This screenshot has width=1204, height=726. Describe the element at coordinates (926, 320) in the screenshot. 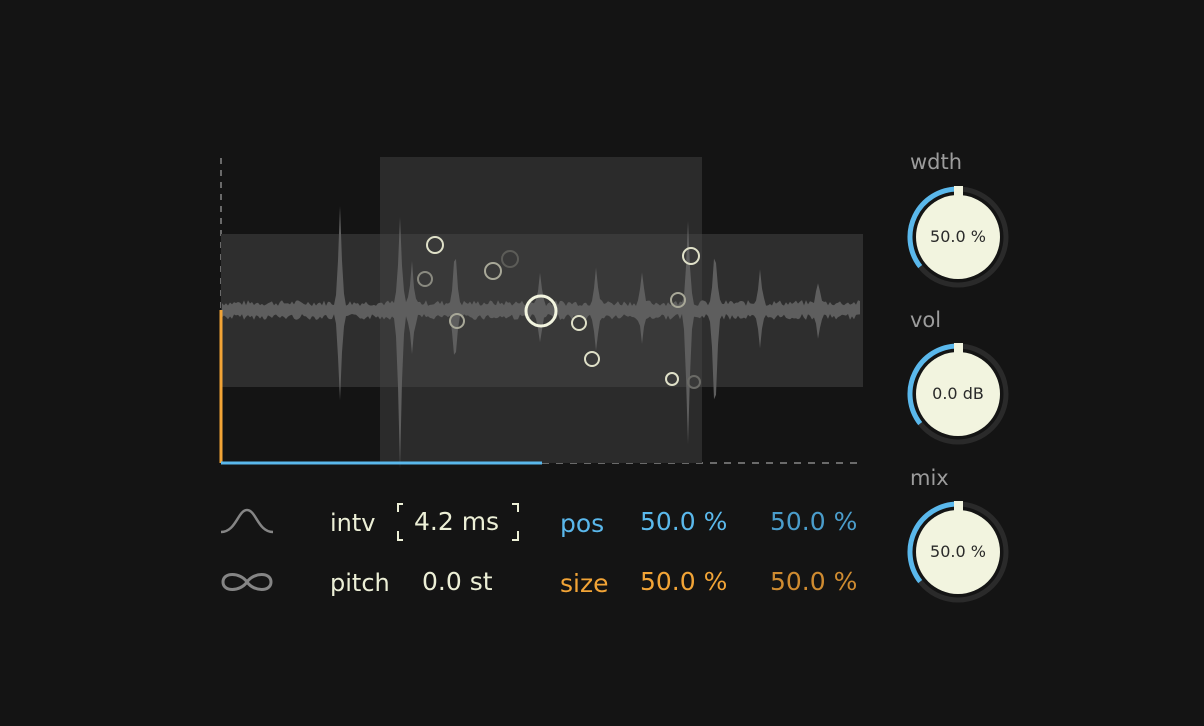

I see `volume-knob-label: vol` at that location.